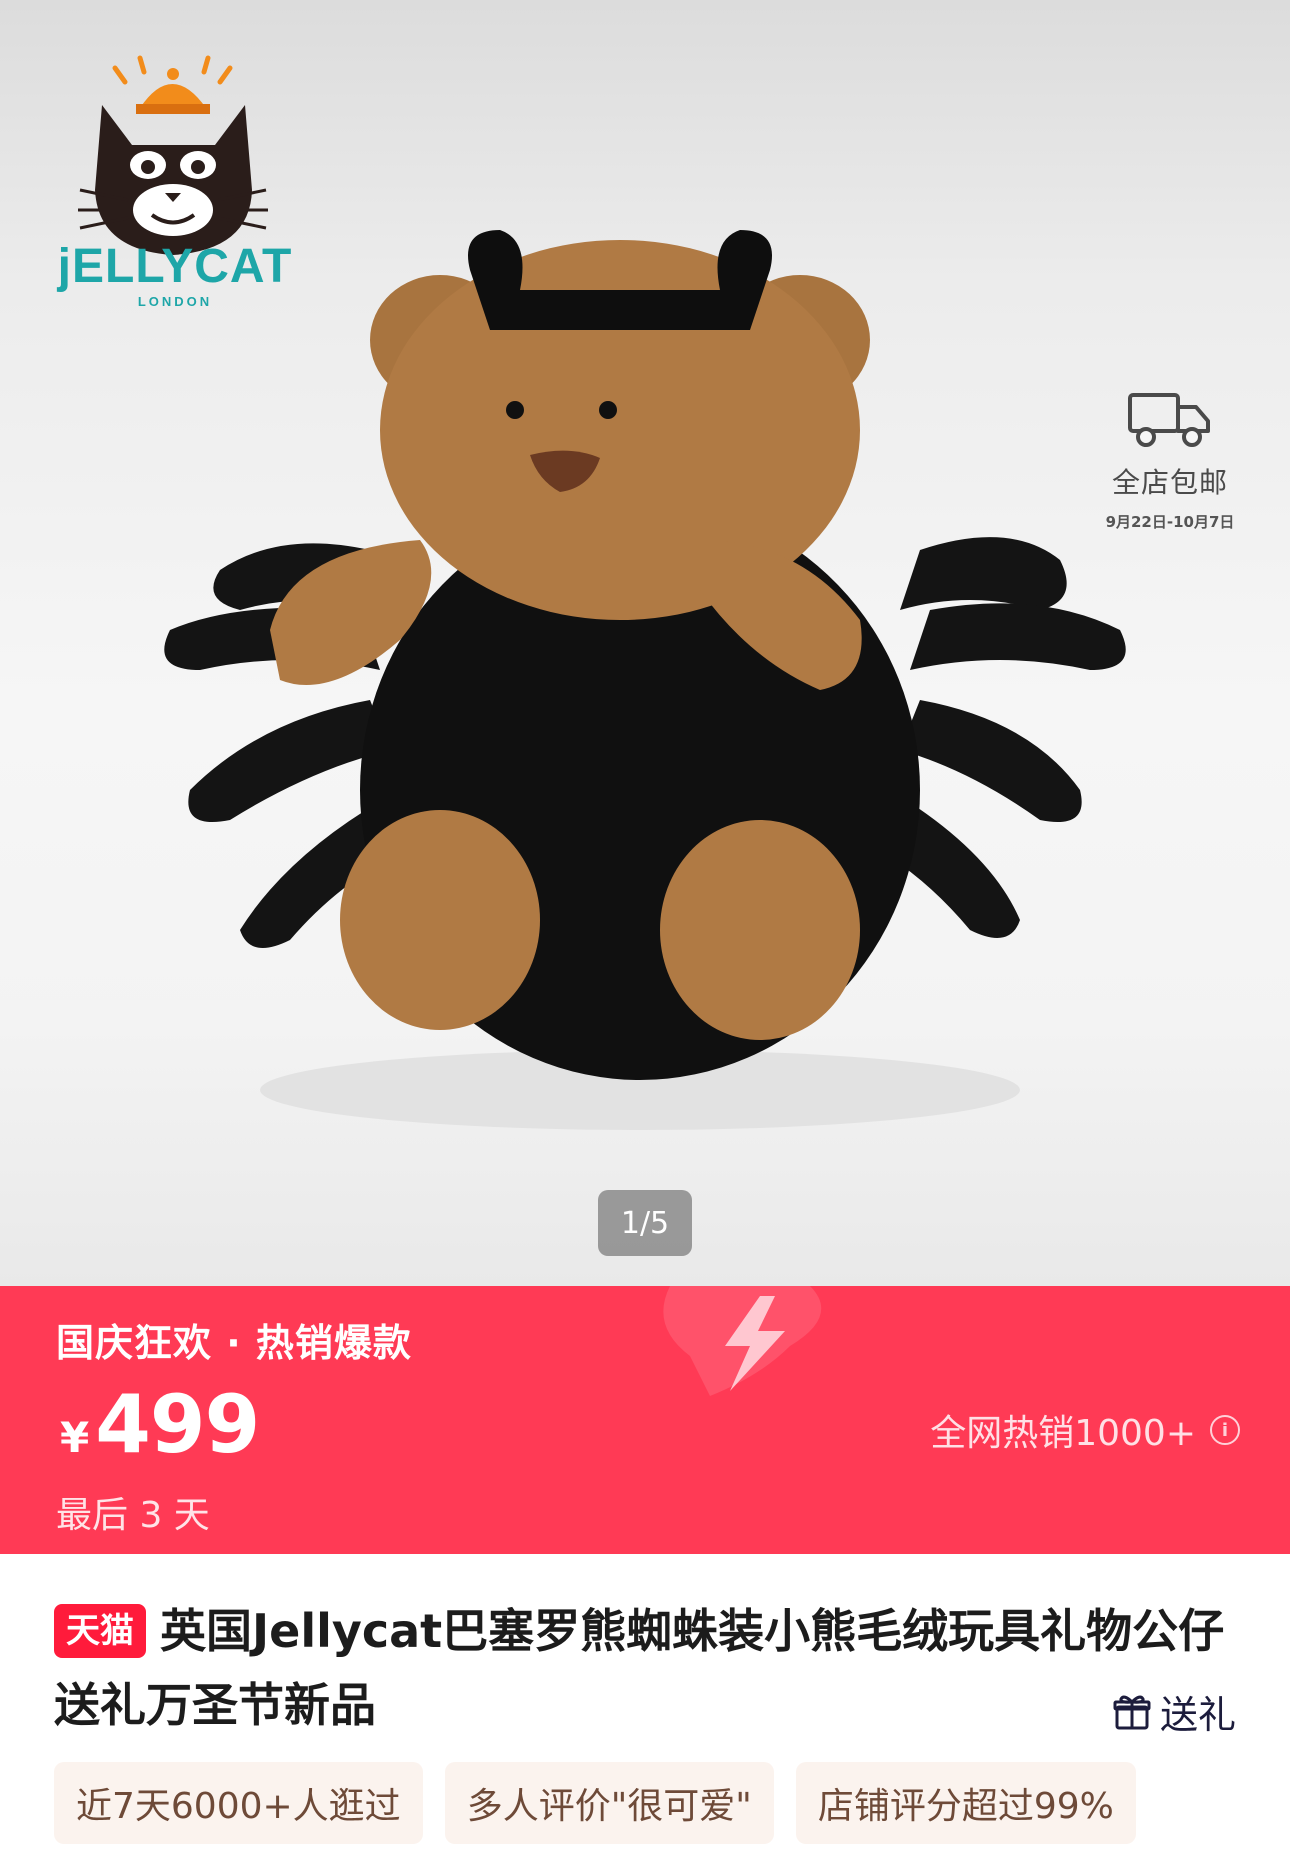  What do you see at coordinates (645, 1420) in the screenshot?
I see `promo-price-banner: 国庆狂欢 · 热销爆款 ¥ 499 全网热销1000+ i 最后 3 天` at bounding box center [645, 1420].